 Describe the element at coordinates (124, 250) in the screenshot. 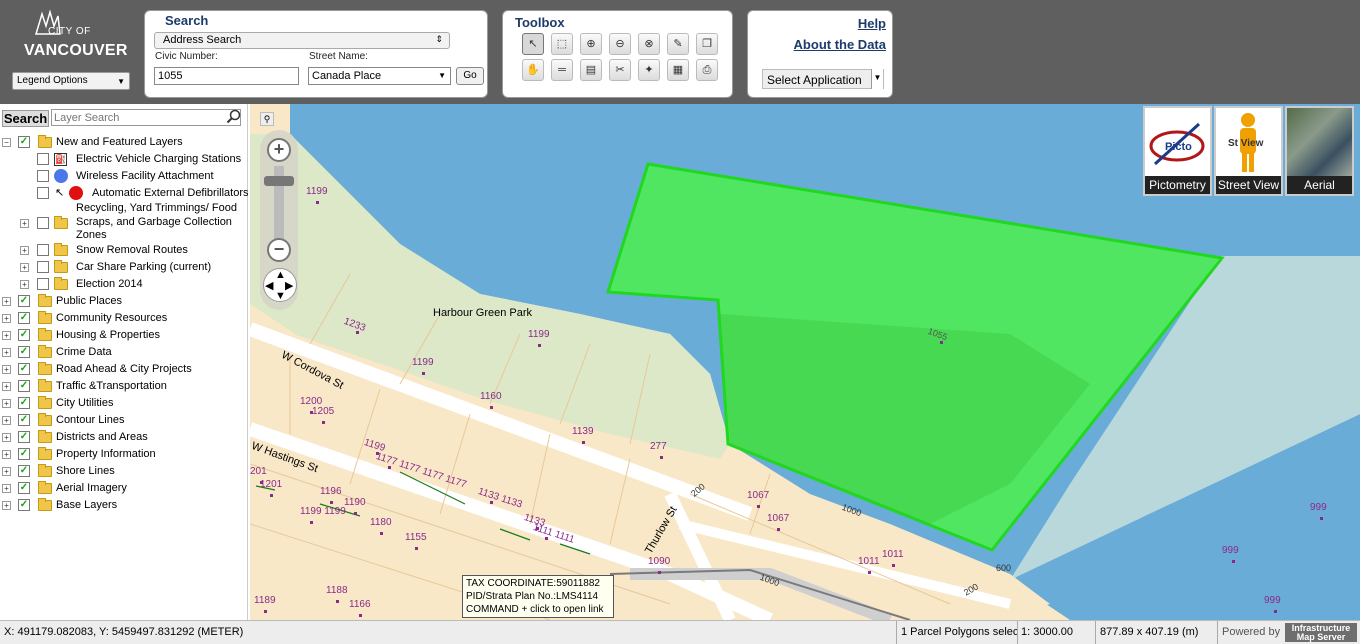

I see `layer-snow: + Snow Removal Routes` at that location.